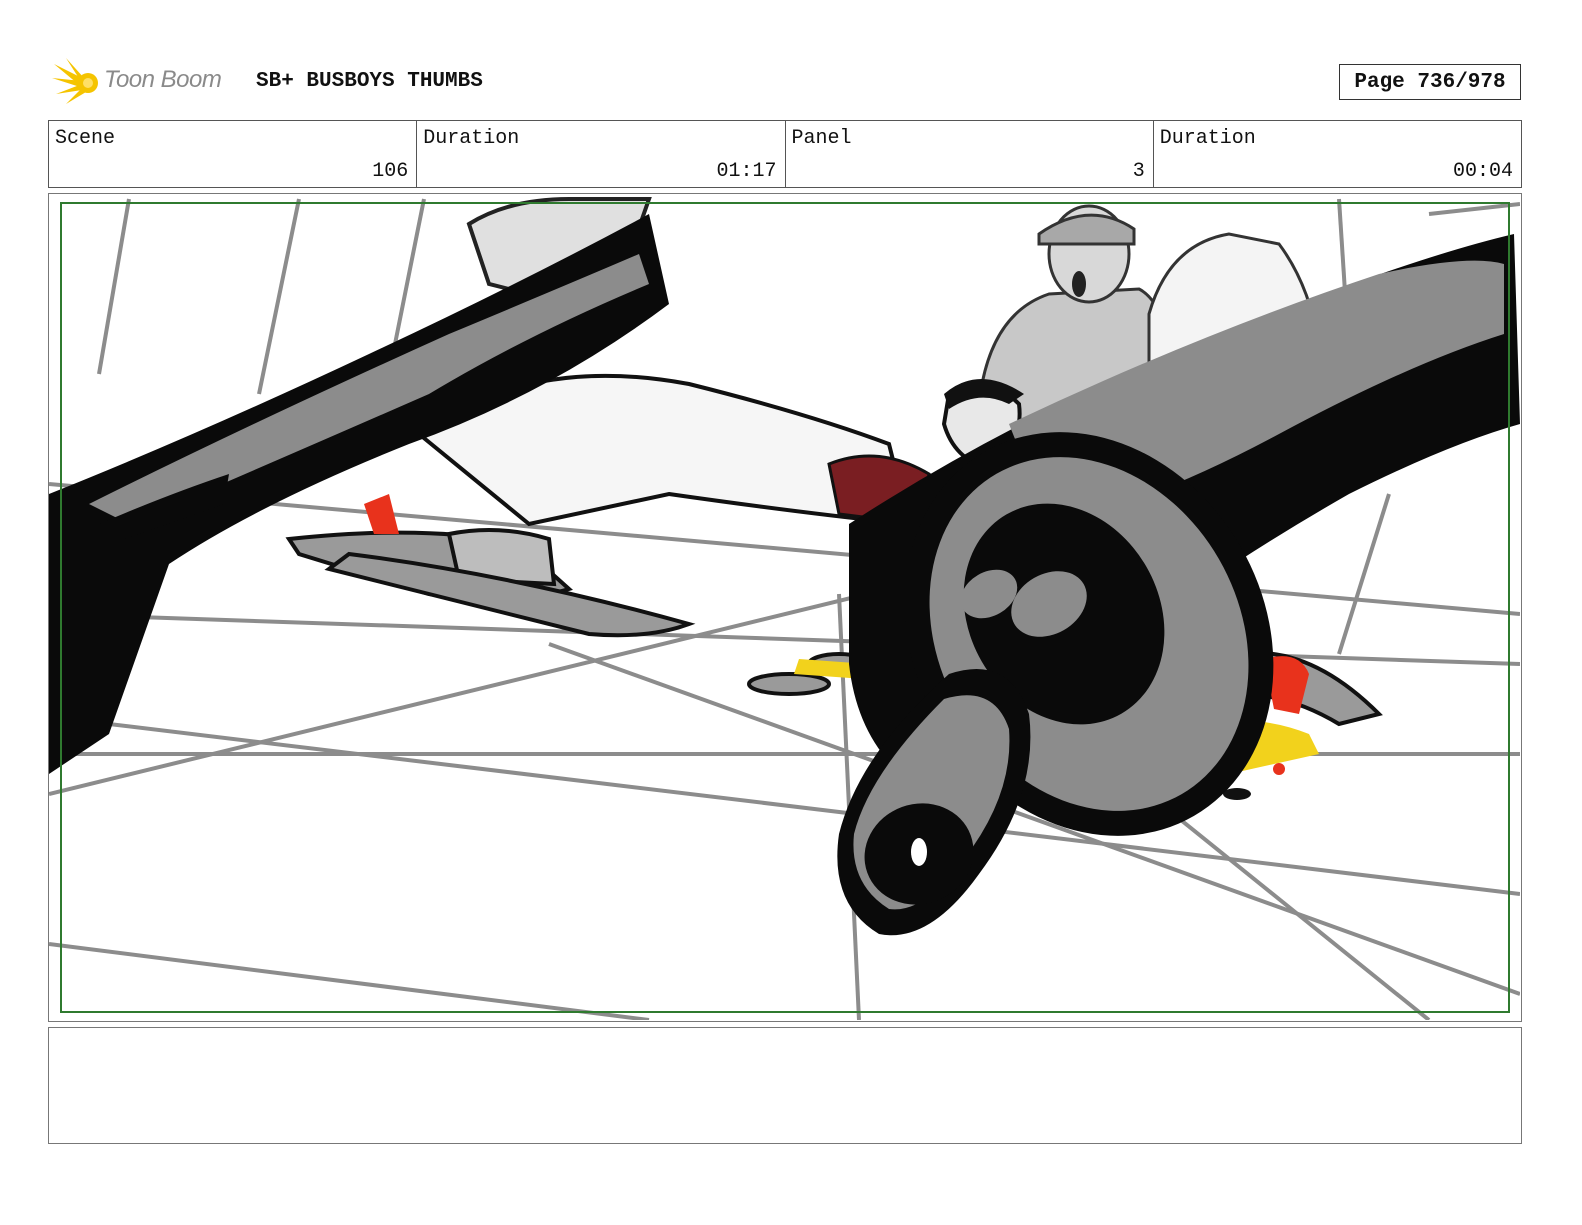 The height and width of the screenshot is (1225, 1582). What do you see at coordinates (821, 138) in the screenshot?
I see `panel-label: Panel` at bounding box center [821, 138].